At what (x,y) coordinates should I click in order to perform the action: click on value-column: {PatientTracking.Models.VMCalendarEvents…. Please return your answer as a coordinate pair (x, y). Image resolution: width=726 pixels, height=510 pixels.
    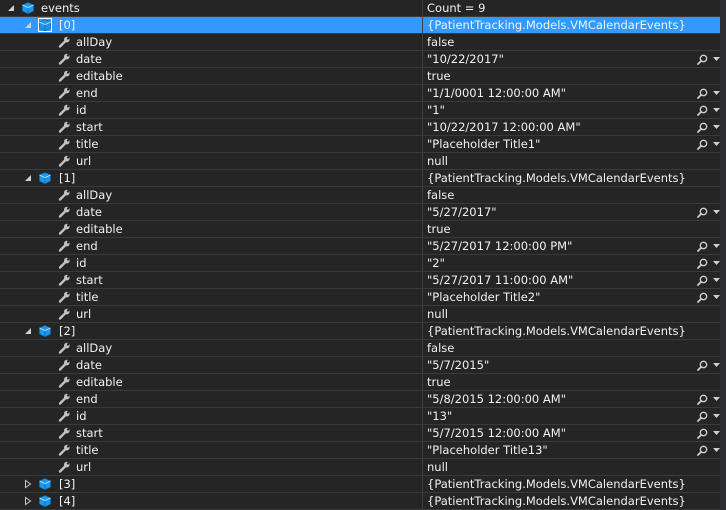
    Looking at the image, I should click on (575, 331).